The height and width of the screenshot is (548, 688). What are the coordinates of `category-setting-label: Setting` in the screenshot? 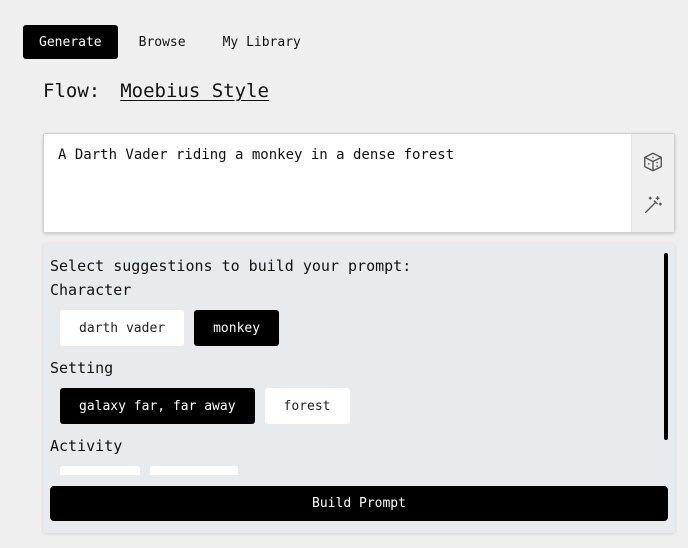 It's located at (82, 368).